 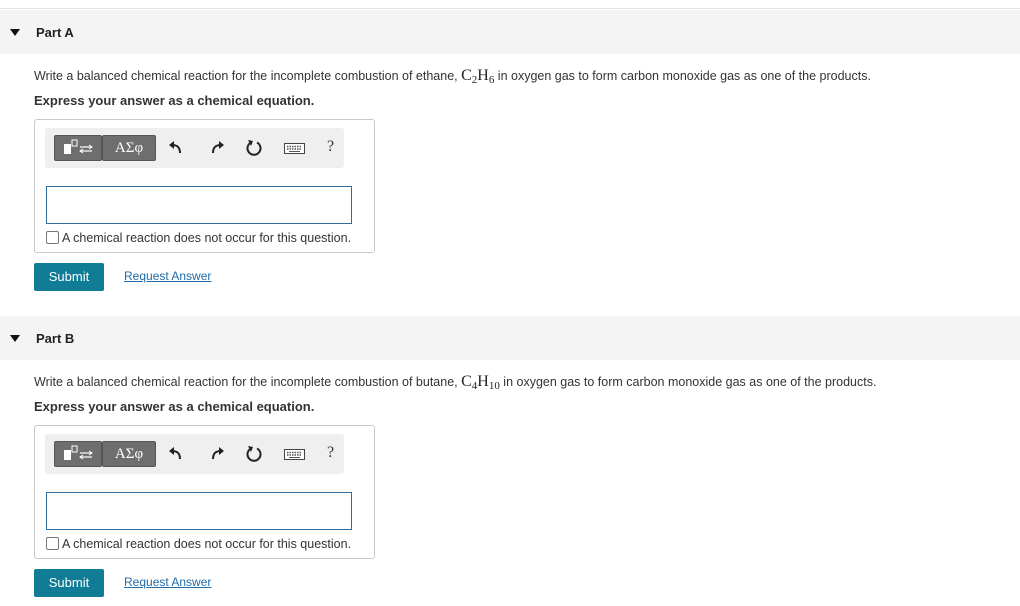 I want to click on formula-subscript: 10, so click(x=494, y=386).